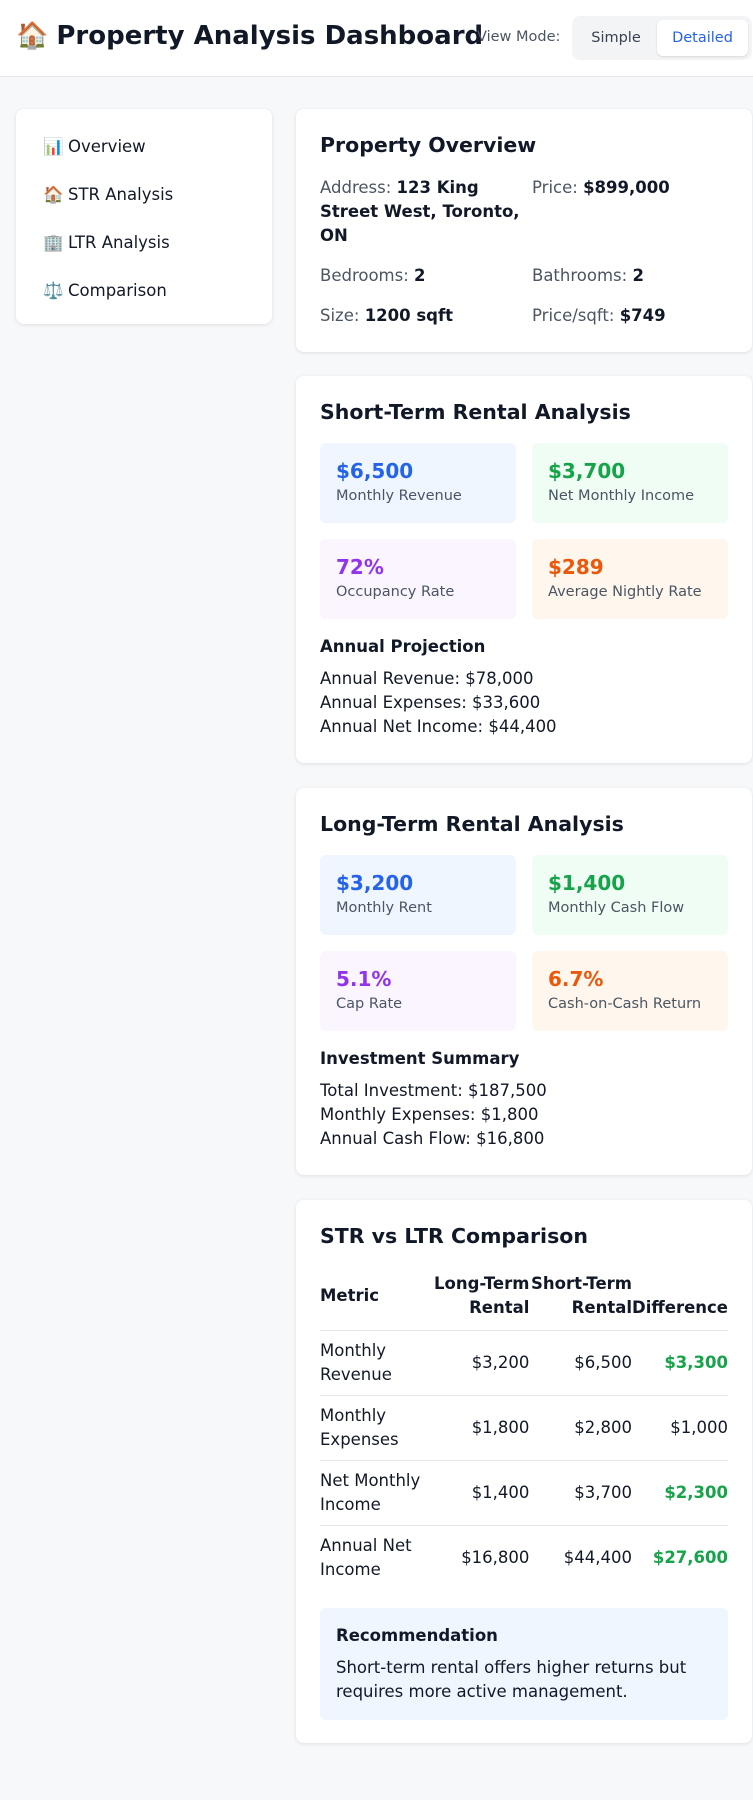  I want to click on view-mode-detailed-button: Detailed, so click(702, 38).